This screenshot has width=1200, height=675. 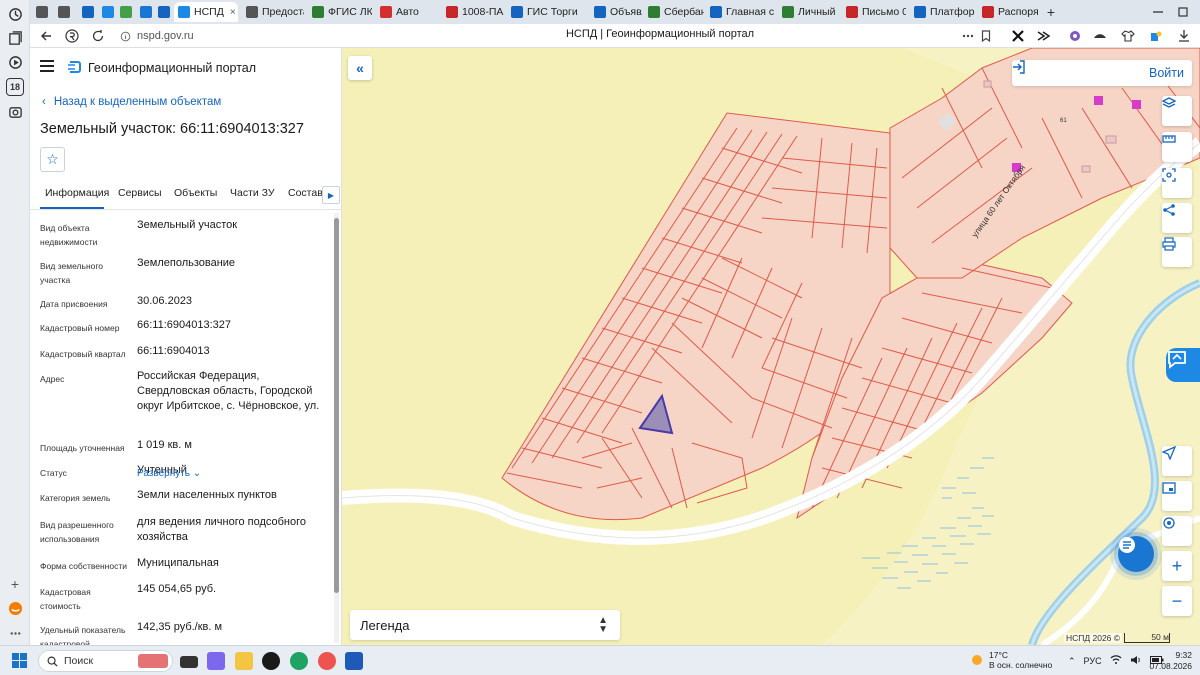 I want to click on nspd-logo-icon, so click(x=74, y=67).